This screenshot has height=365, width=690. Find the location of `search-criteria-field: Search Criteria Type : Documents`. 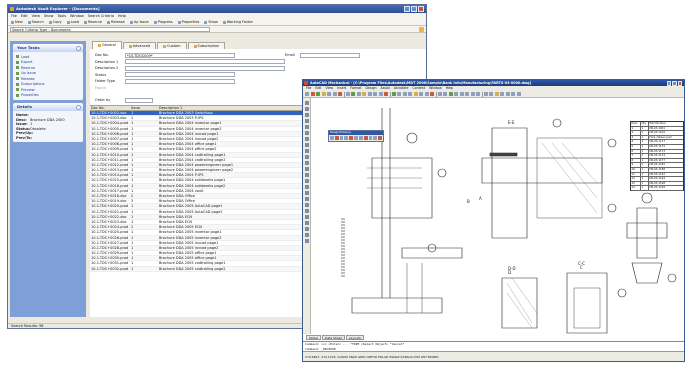

search-criteria-field: Search Criteria Type : Documents is located at coordinates (110, 29).